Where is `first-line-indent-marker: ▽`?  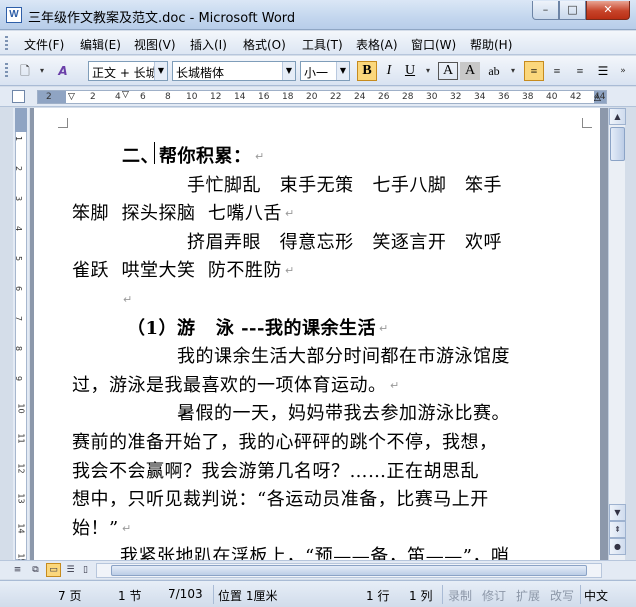 first-line-indent-marker: ▽ is located at coordinates (71, 97).